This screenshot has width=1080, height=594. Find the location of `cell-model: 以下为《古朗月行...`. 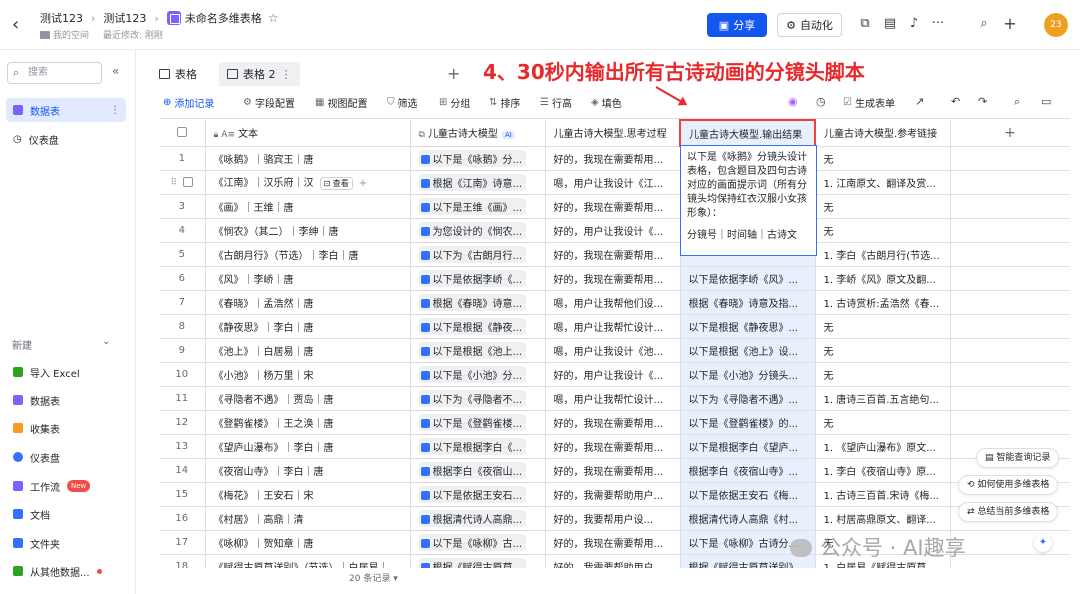

cell-model: 以下为《古朗月行... is located at coordinates (478, 254).